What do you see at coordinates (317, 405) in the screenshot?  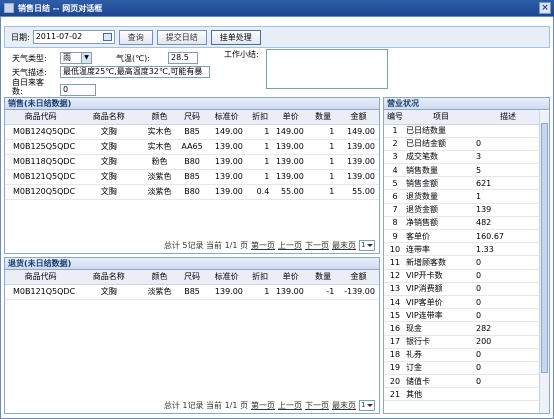 I see `returns-next-page-link: 下一页` at bounding box center [317, 405].